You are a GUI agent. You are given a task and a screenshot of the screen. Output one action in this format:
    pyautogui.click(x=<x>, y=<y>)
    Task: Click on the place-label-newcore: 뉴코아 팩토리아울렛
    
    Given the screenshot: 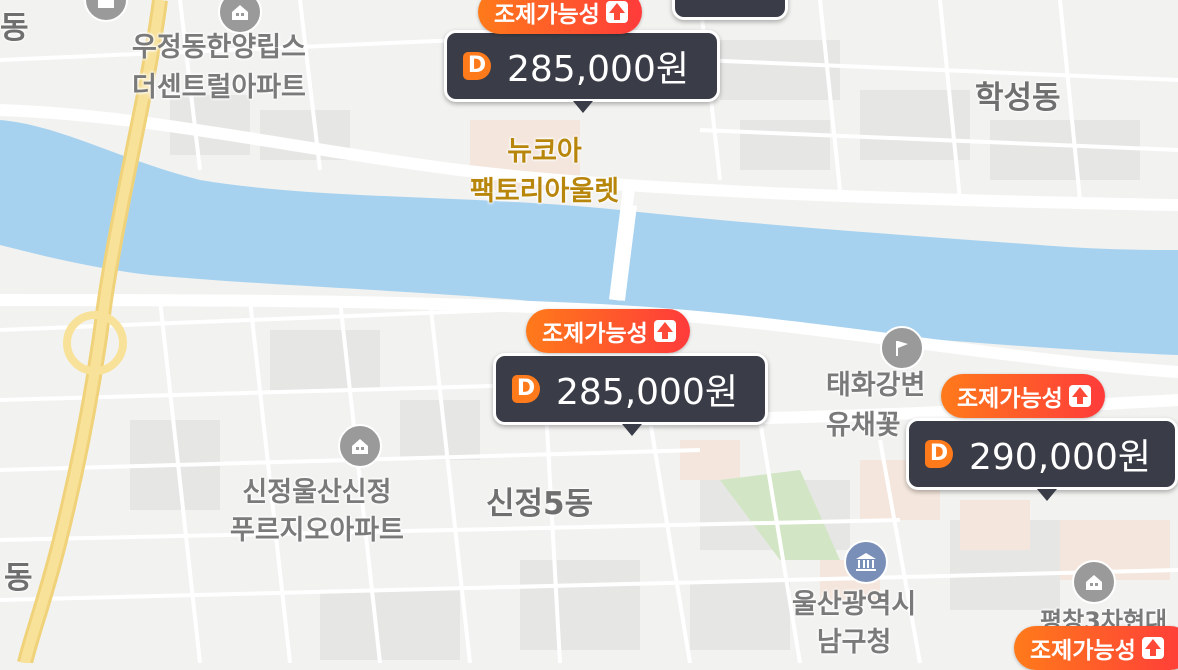 What is the action you would take?
    pyautogui.click(x=544, y=172)
    